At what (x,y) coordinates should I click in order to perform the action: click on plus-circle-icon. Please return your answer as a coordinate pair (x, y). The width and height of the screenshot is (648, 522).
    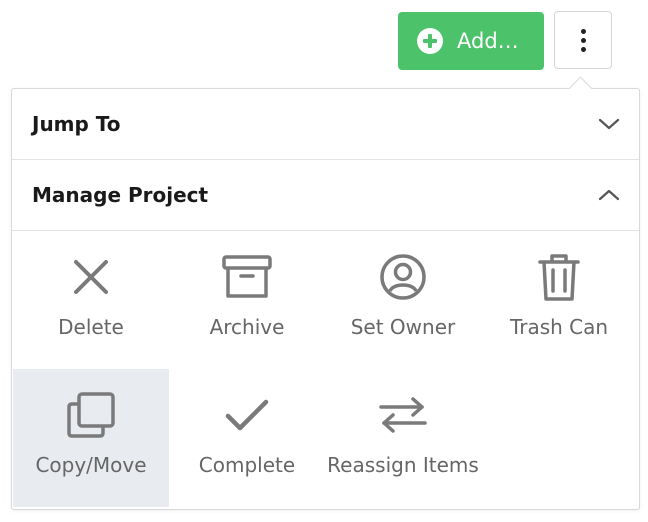
    Looking at the image, I should click on (430, 41).